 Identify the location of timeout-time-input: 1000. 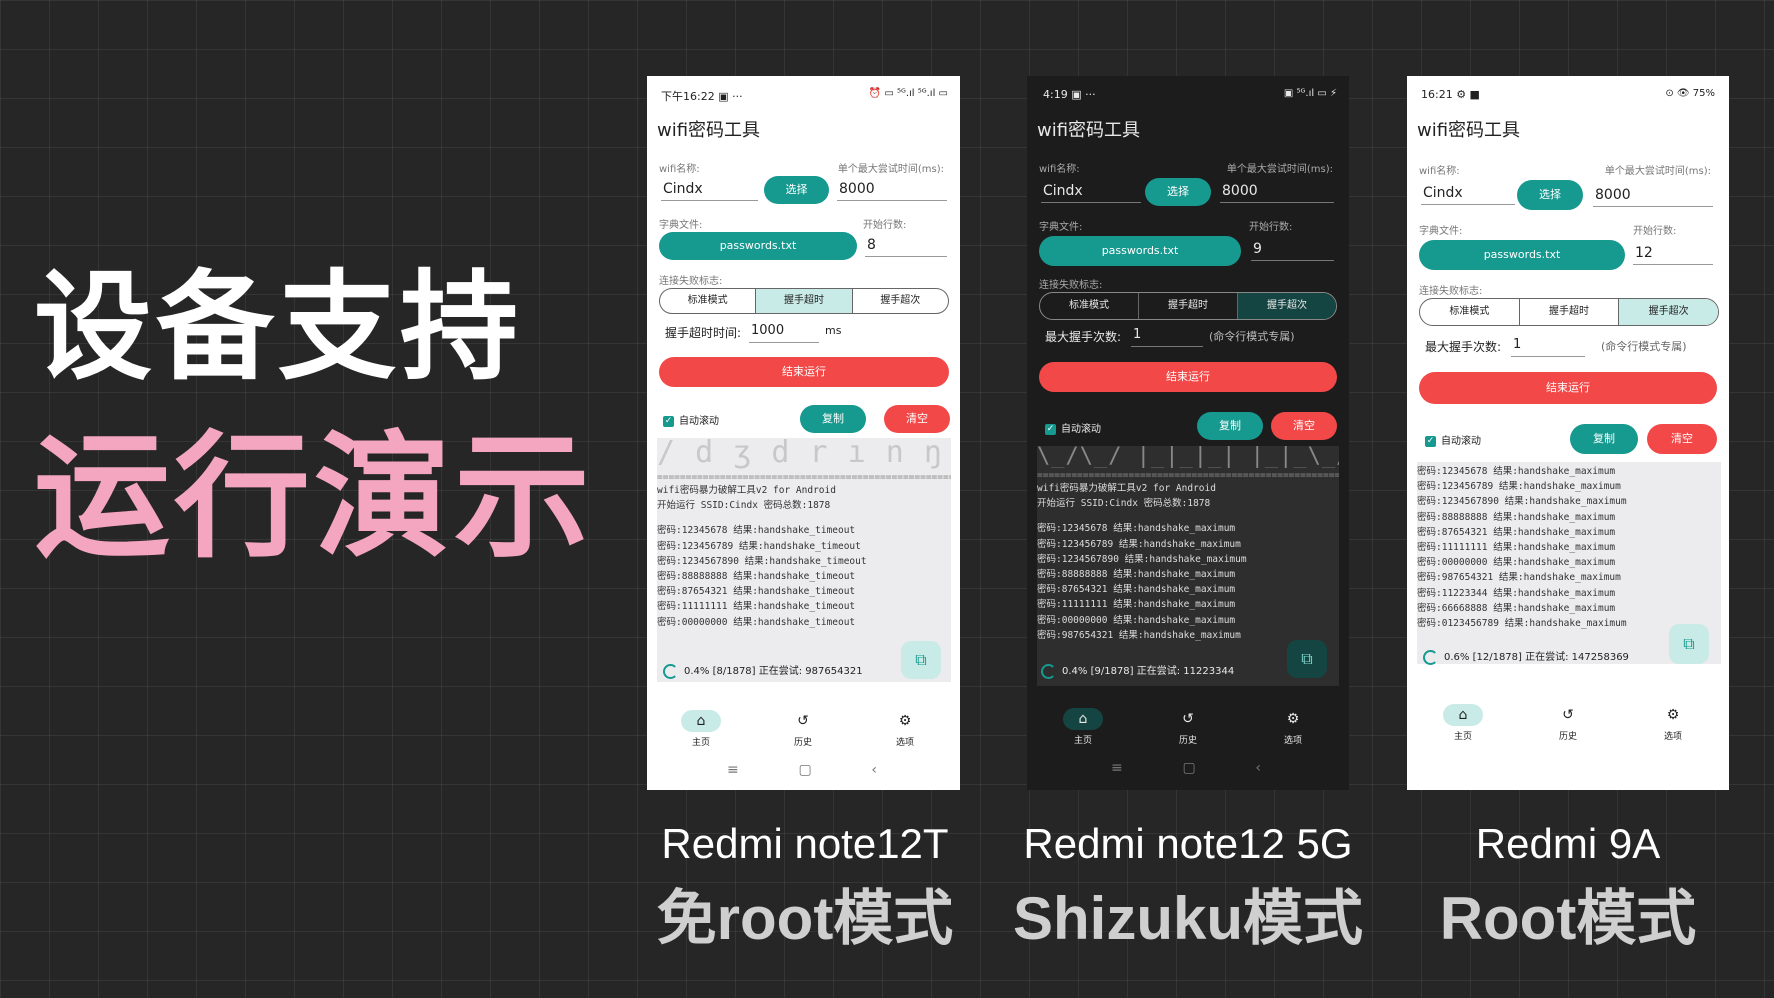
(784, 331).